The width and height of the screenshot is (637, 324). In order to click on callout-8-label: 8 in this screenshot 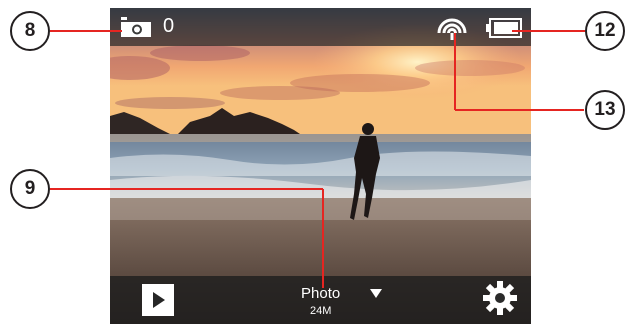, I will do `click(30, 30)`.